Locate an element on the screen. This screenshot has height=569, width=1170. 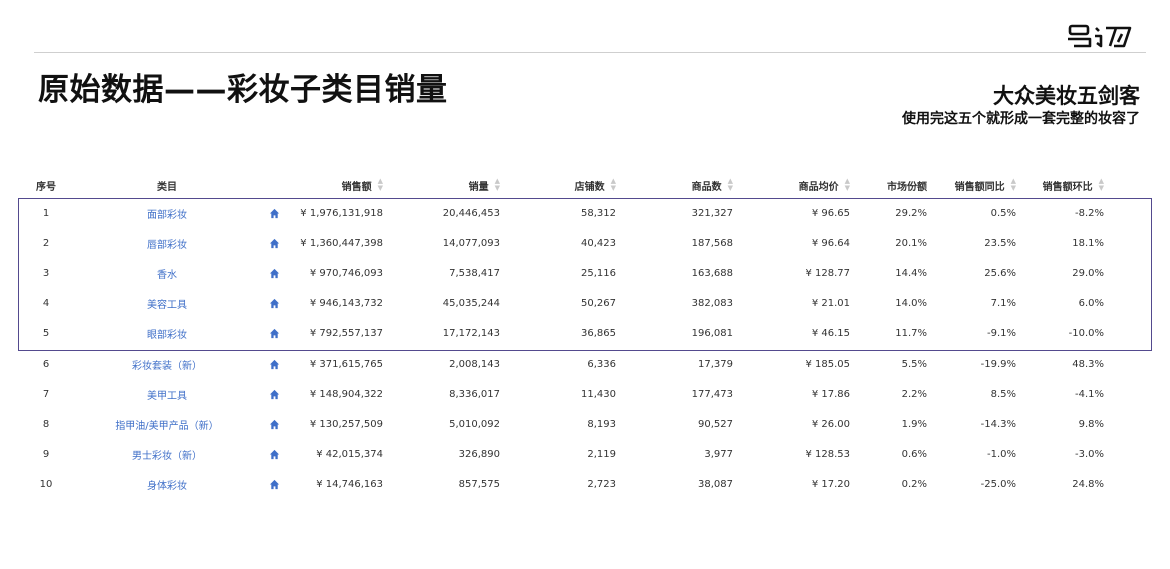
col-header-sales-label: 销售额 is located at coordinates (356, 187).